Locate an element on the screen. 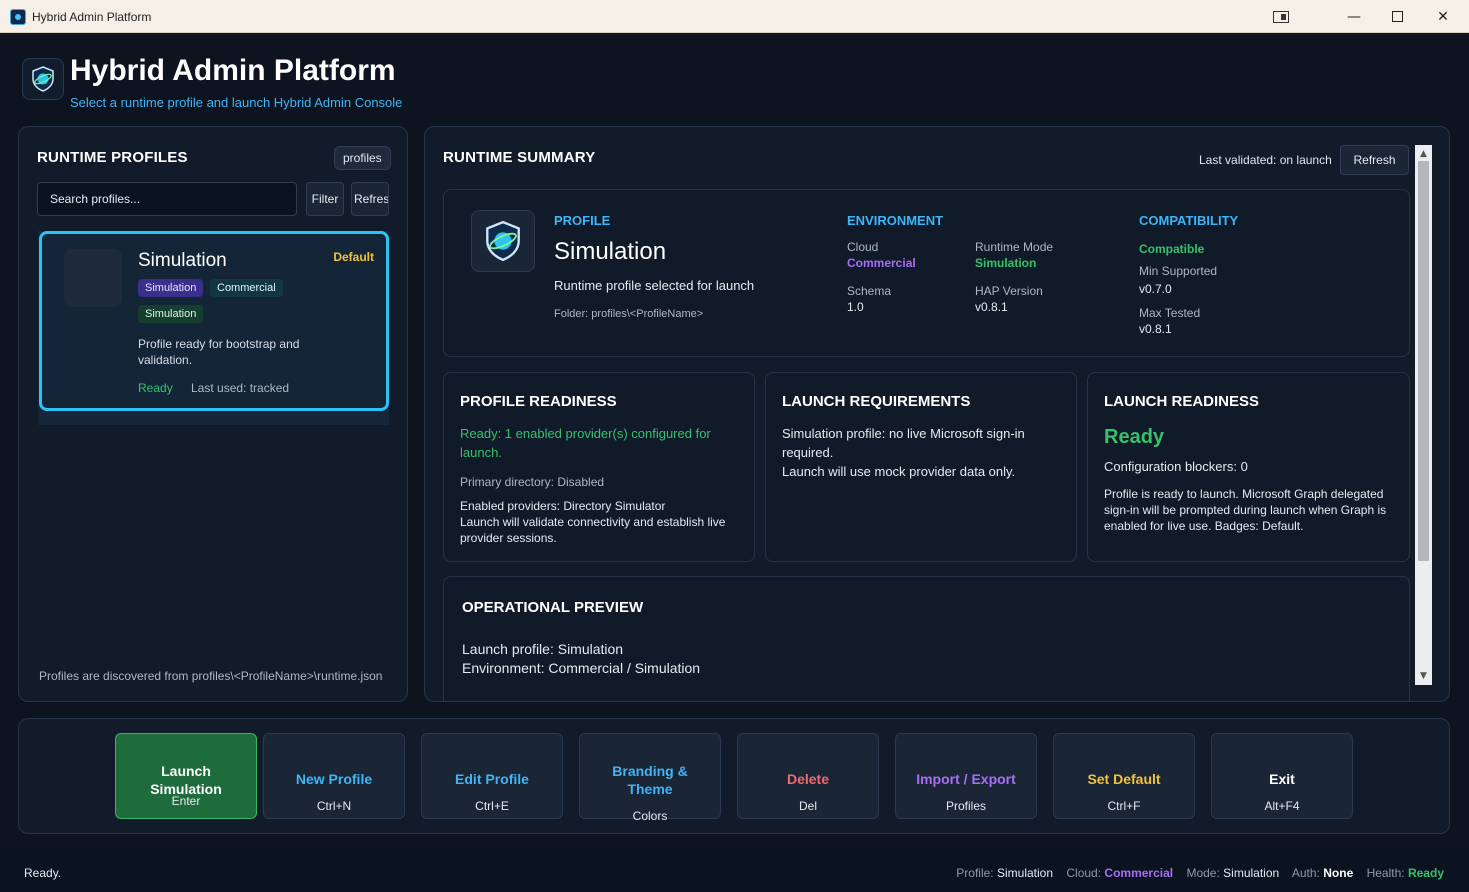 This screenshot has height=892, width=1469. set-default-button: Set Default Ctrl+F is located at coordinates (1124, 776).